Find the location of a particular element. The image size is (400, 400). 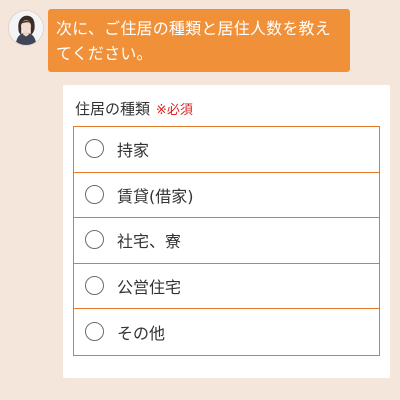

operator-avatar is located at coordinates (26, 28).